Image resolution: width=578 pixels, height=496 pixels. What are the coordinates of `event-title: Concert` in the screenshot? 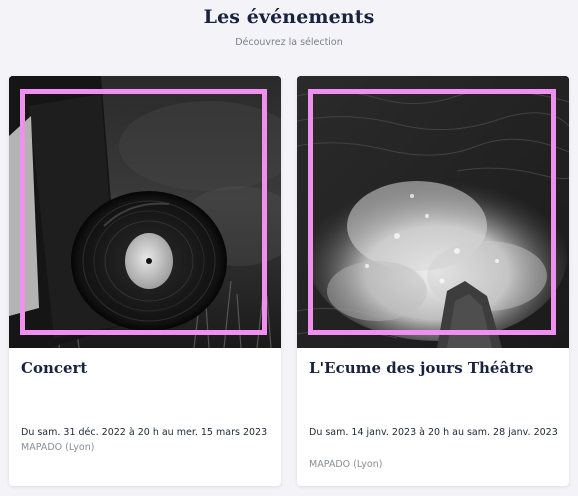 It's located at (146, 368).